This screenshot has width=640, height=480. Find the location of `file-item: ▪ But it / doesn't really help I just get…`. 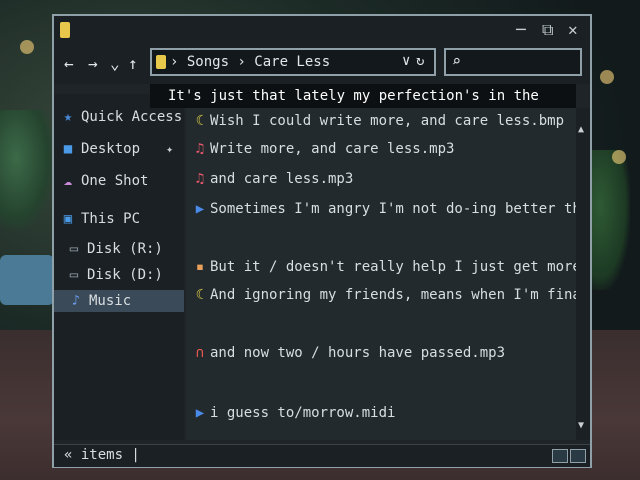

file-item: ▪ But it / doesn't really help I just get… is located at coordinates (384, 267).